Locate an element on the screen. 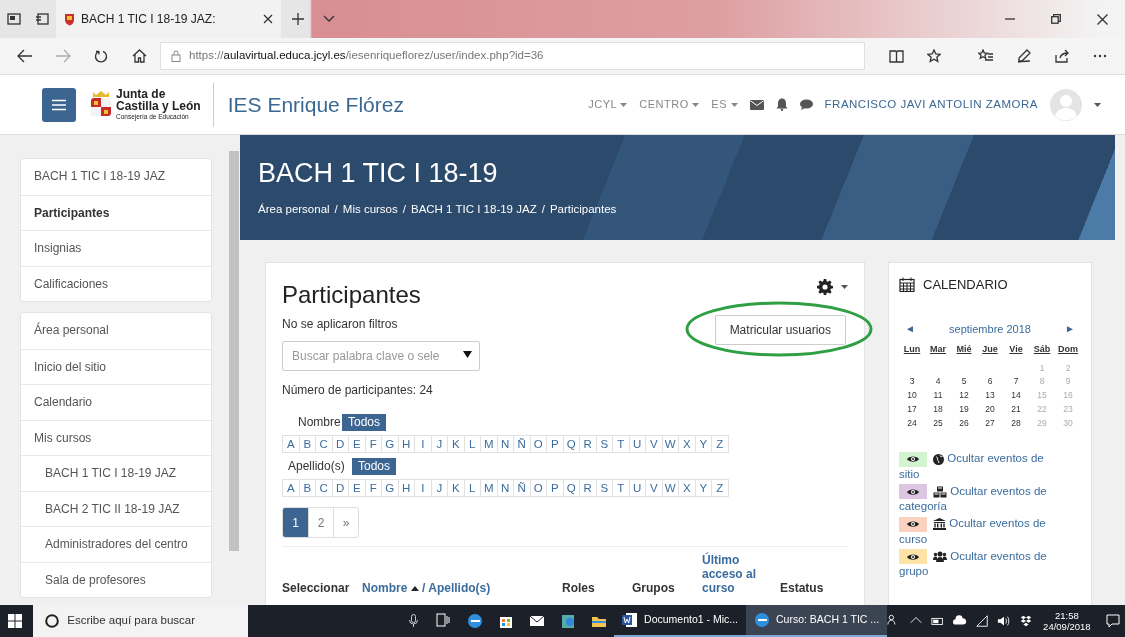 The height and width of the screenshot is (637, 1125). breadcrumb-link: BACH 1 TIC I 18-19 JAZ is located at coordinates (473, 210).